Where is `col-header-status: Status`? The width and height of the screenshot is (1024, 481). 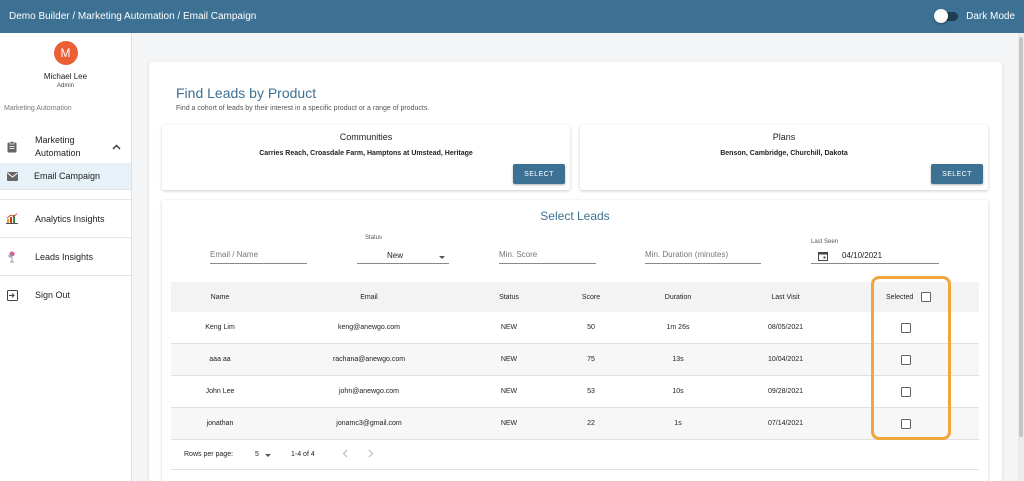
col-header-status: Status is located at coordinates (509, 297).